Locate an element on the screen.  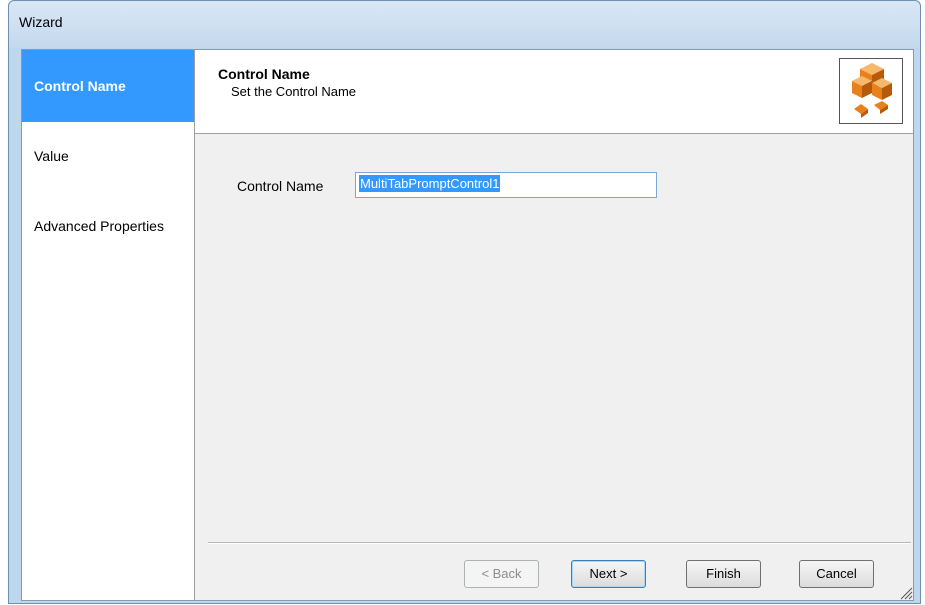
window-title: Wizard is located at coordinates (41, 22).